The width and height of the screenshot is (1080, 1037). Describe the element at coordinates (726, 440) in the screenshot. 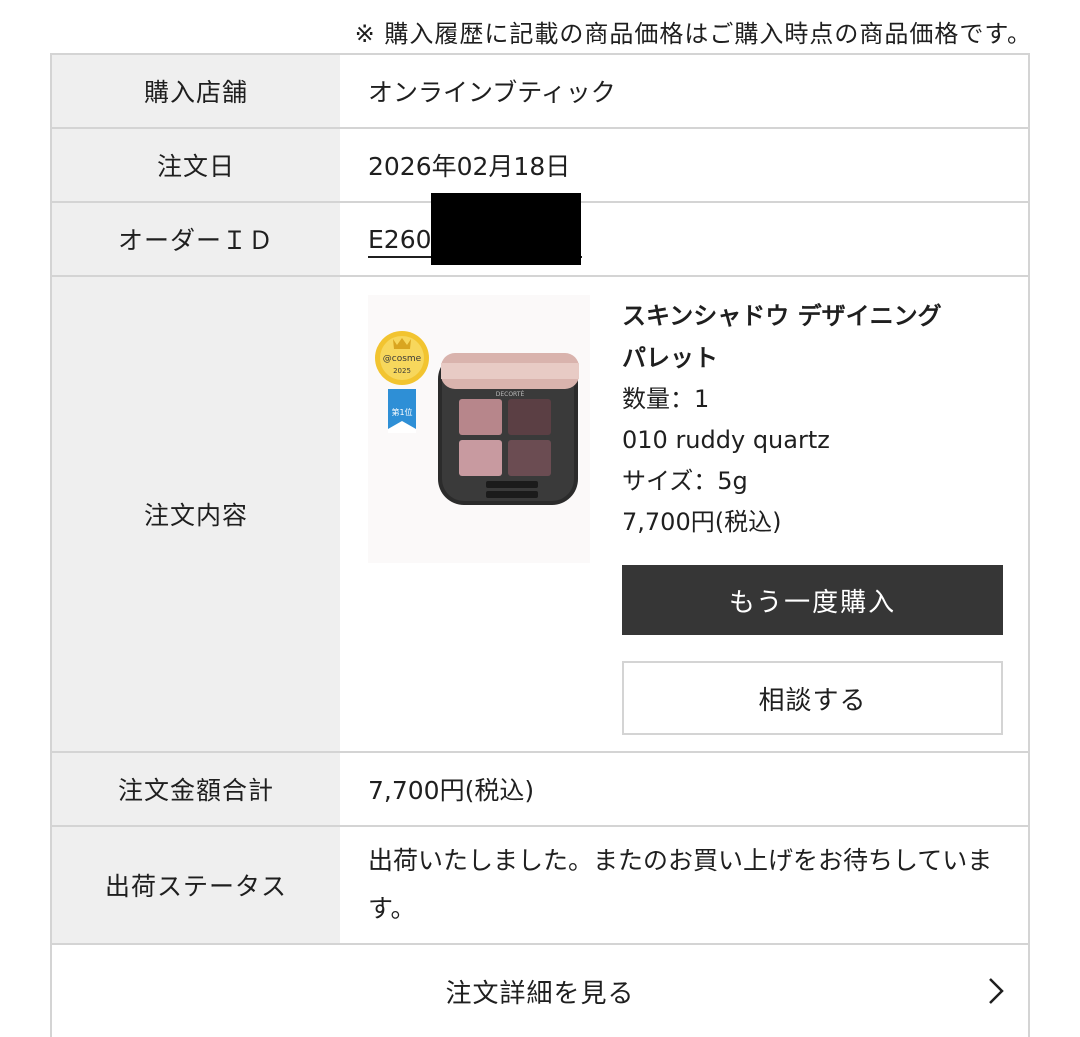

I see `product-shade: 010 ruddy quartz` at that location.